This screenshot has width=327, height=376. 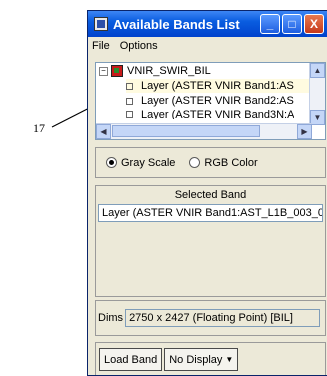 What do you see at coordinates (231, 162) in the screenshot?
I see `rgb-color-label: RGB Color` at bounding box center [231, 162].